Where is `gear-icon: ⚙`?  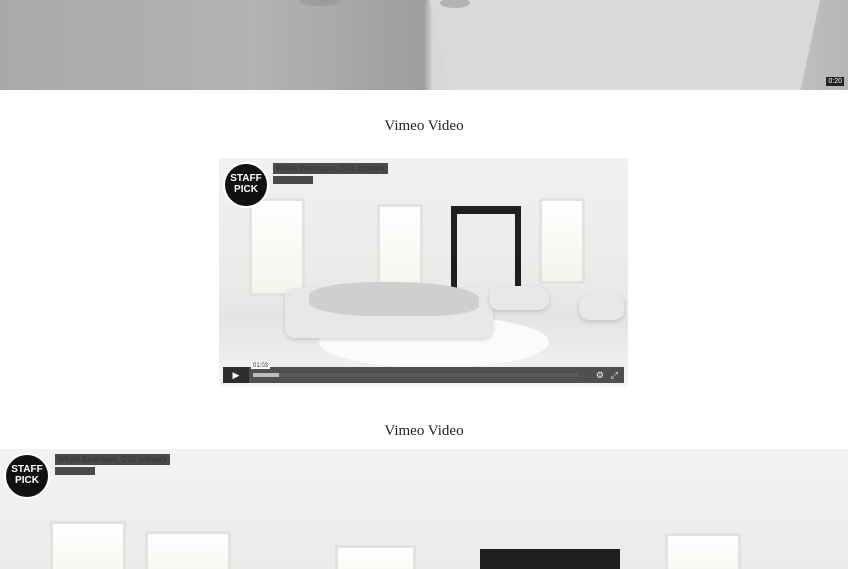 gear-icon: ⚙ is located at coordinates (600, 375).